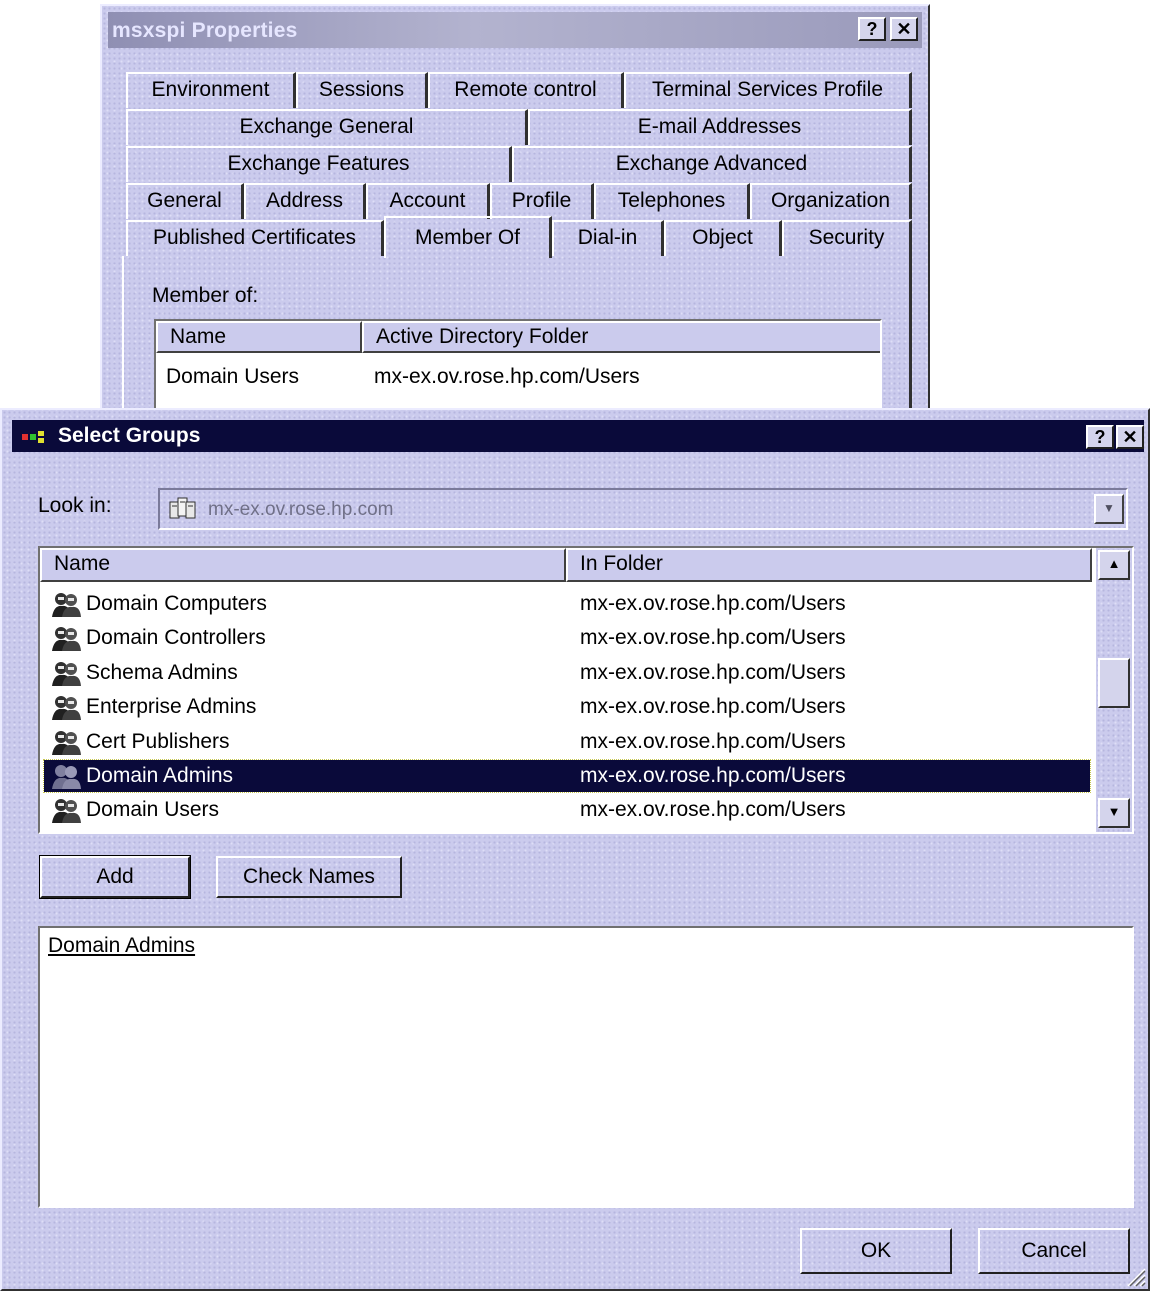  Describe the element at coordinates (829, 565) in the screenshot. I see `groups-column-folder: In Folder` at that location.